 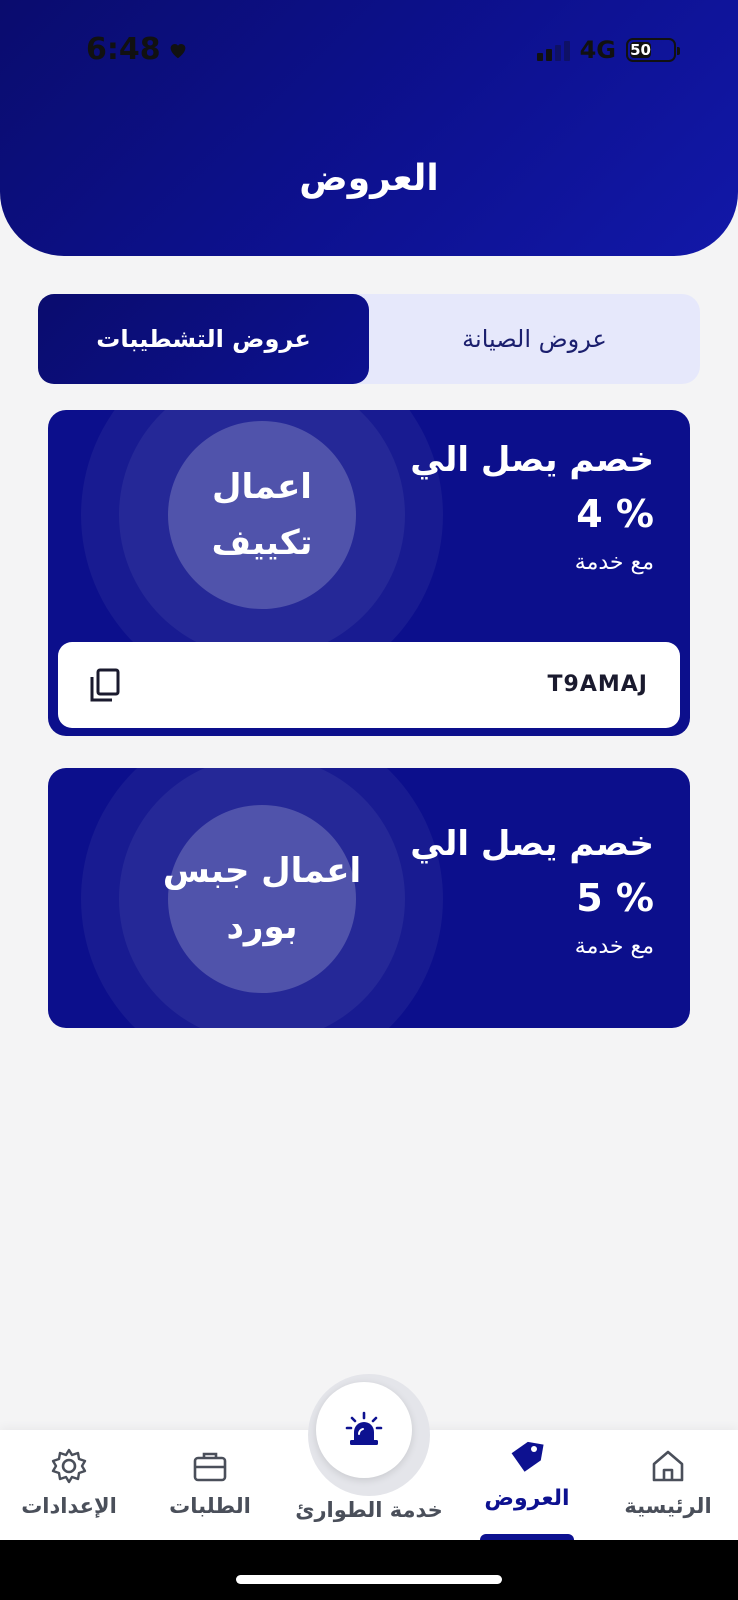 I want to click on discount-value: 5 %, so click(x=615, y=898).